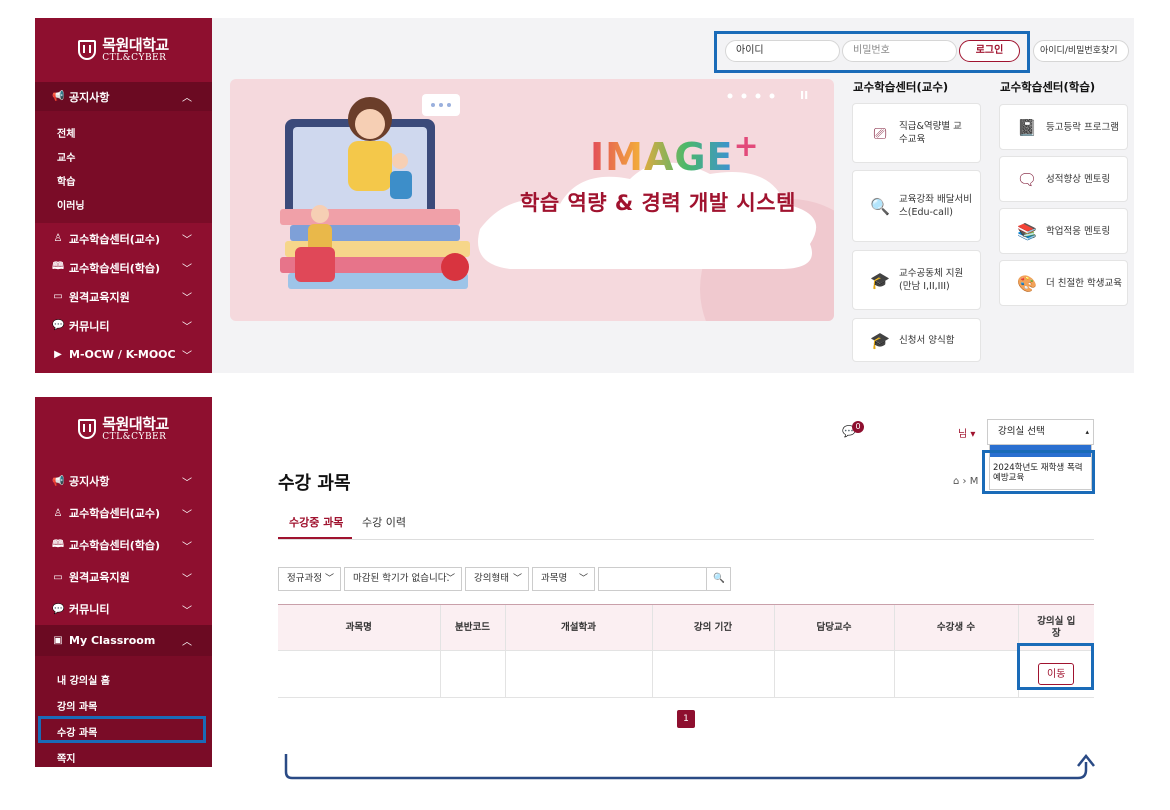  I want to click on presentation-icon: ⎚, so click(880, 133).